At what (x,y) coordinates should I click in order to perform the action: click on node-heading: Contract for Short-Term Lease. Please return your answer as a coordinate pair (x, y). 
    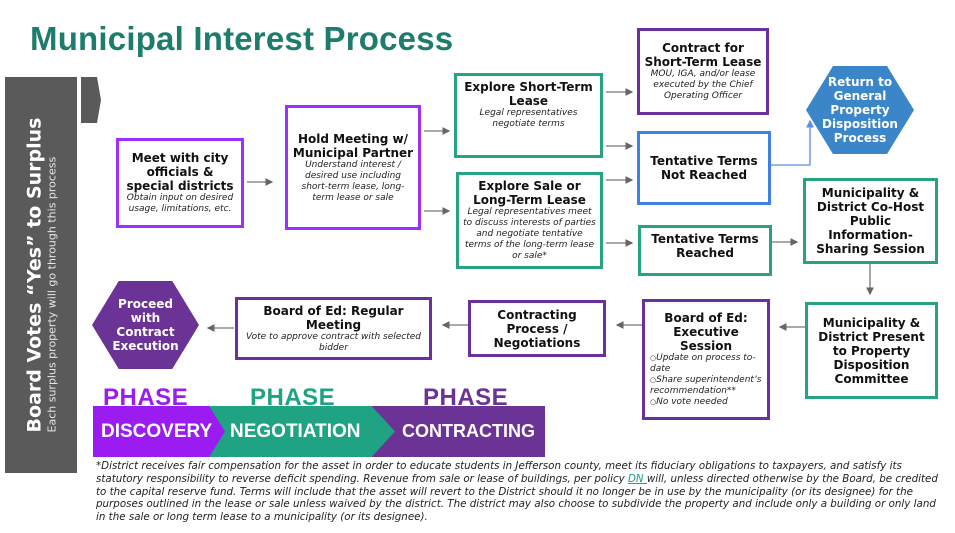
    Looking at the image, I should click on (703, 55).